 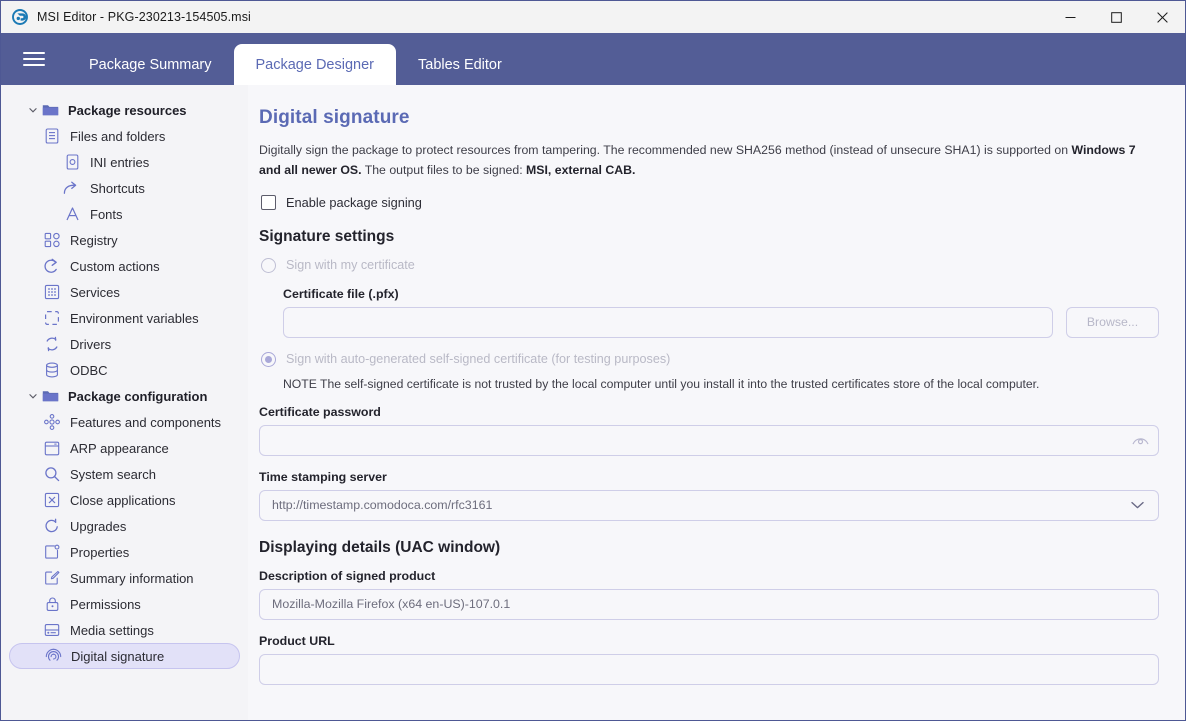 I want to click on font-letter-icon, so click(x=72, y=214).